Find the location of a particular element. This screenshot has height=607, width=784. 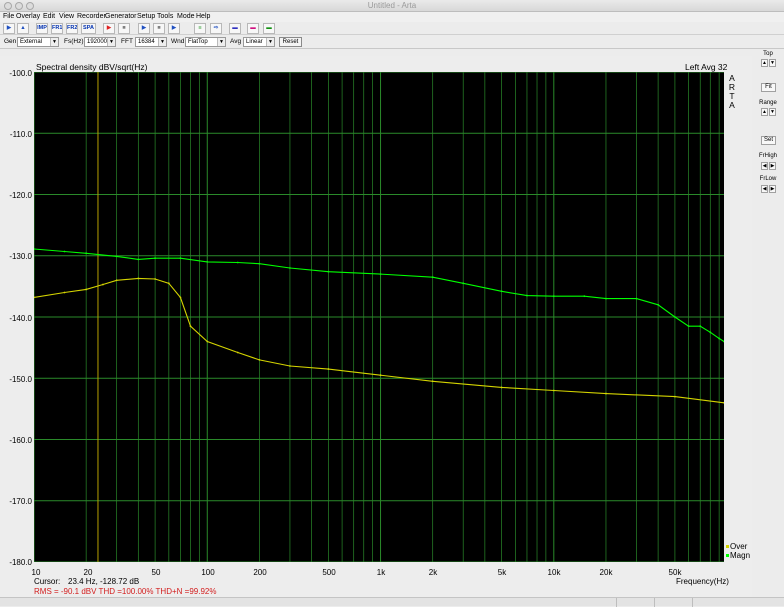

y-tick-label: -150.0 is located at coordinates (20, 379).